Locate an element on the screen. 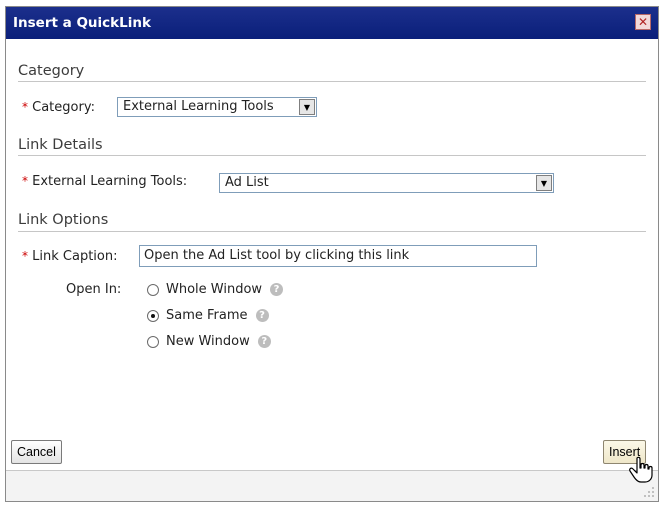 The image size is (667, 509). resize-grip-icon is located at coordinates (649, 492).